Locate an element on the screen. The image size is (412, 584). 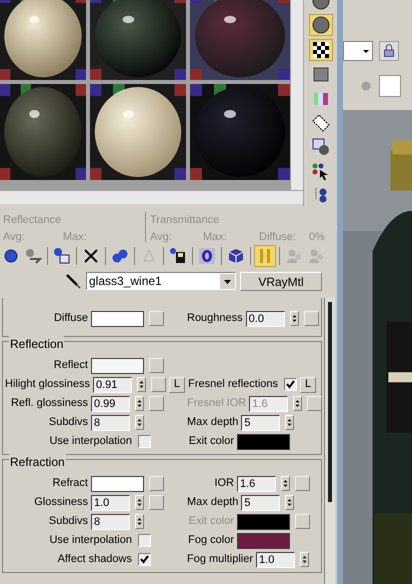
number-field: 0.91 is located at coordinates (112, 384).